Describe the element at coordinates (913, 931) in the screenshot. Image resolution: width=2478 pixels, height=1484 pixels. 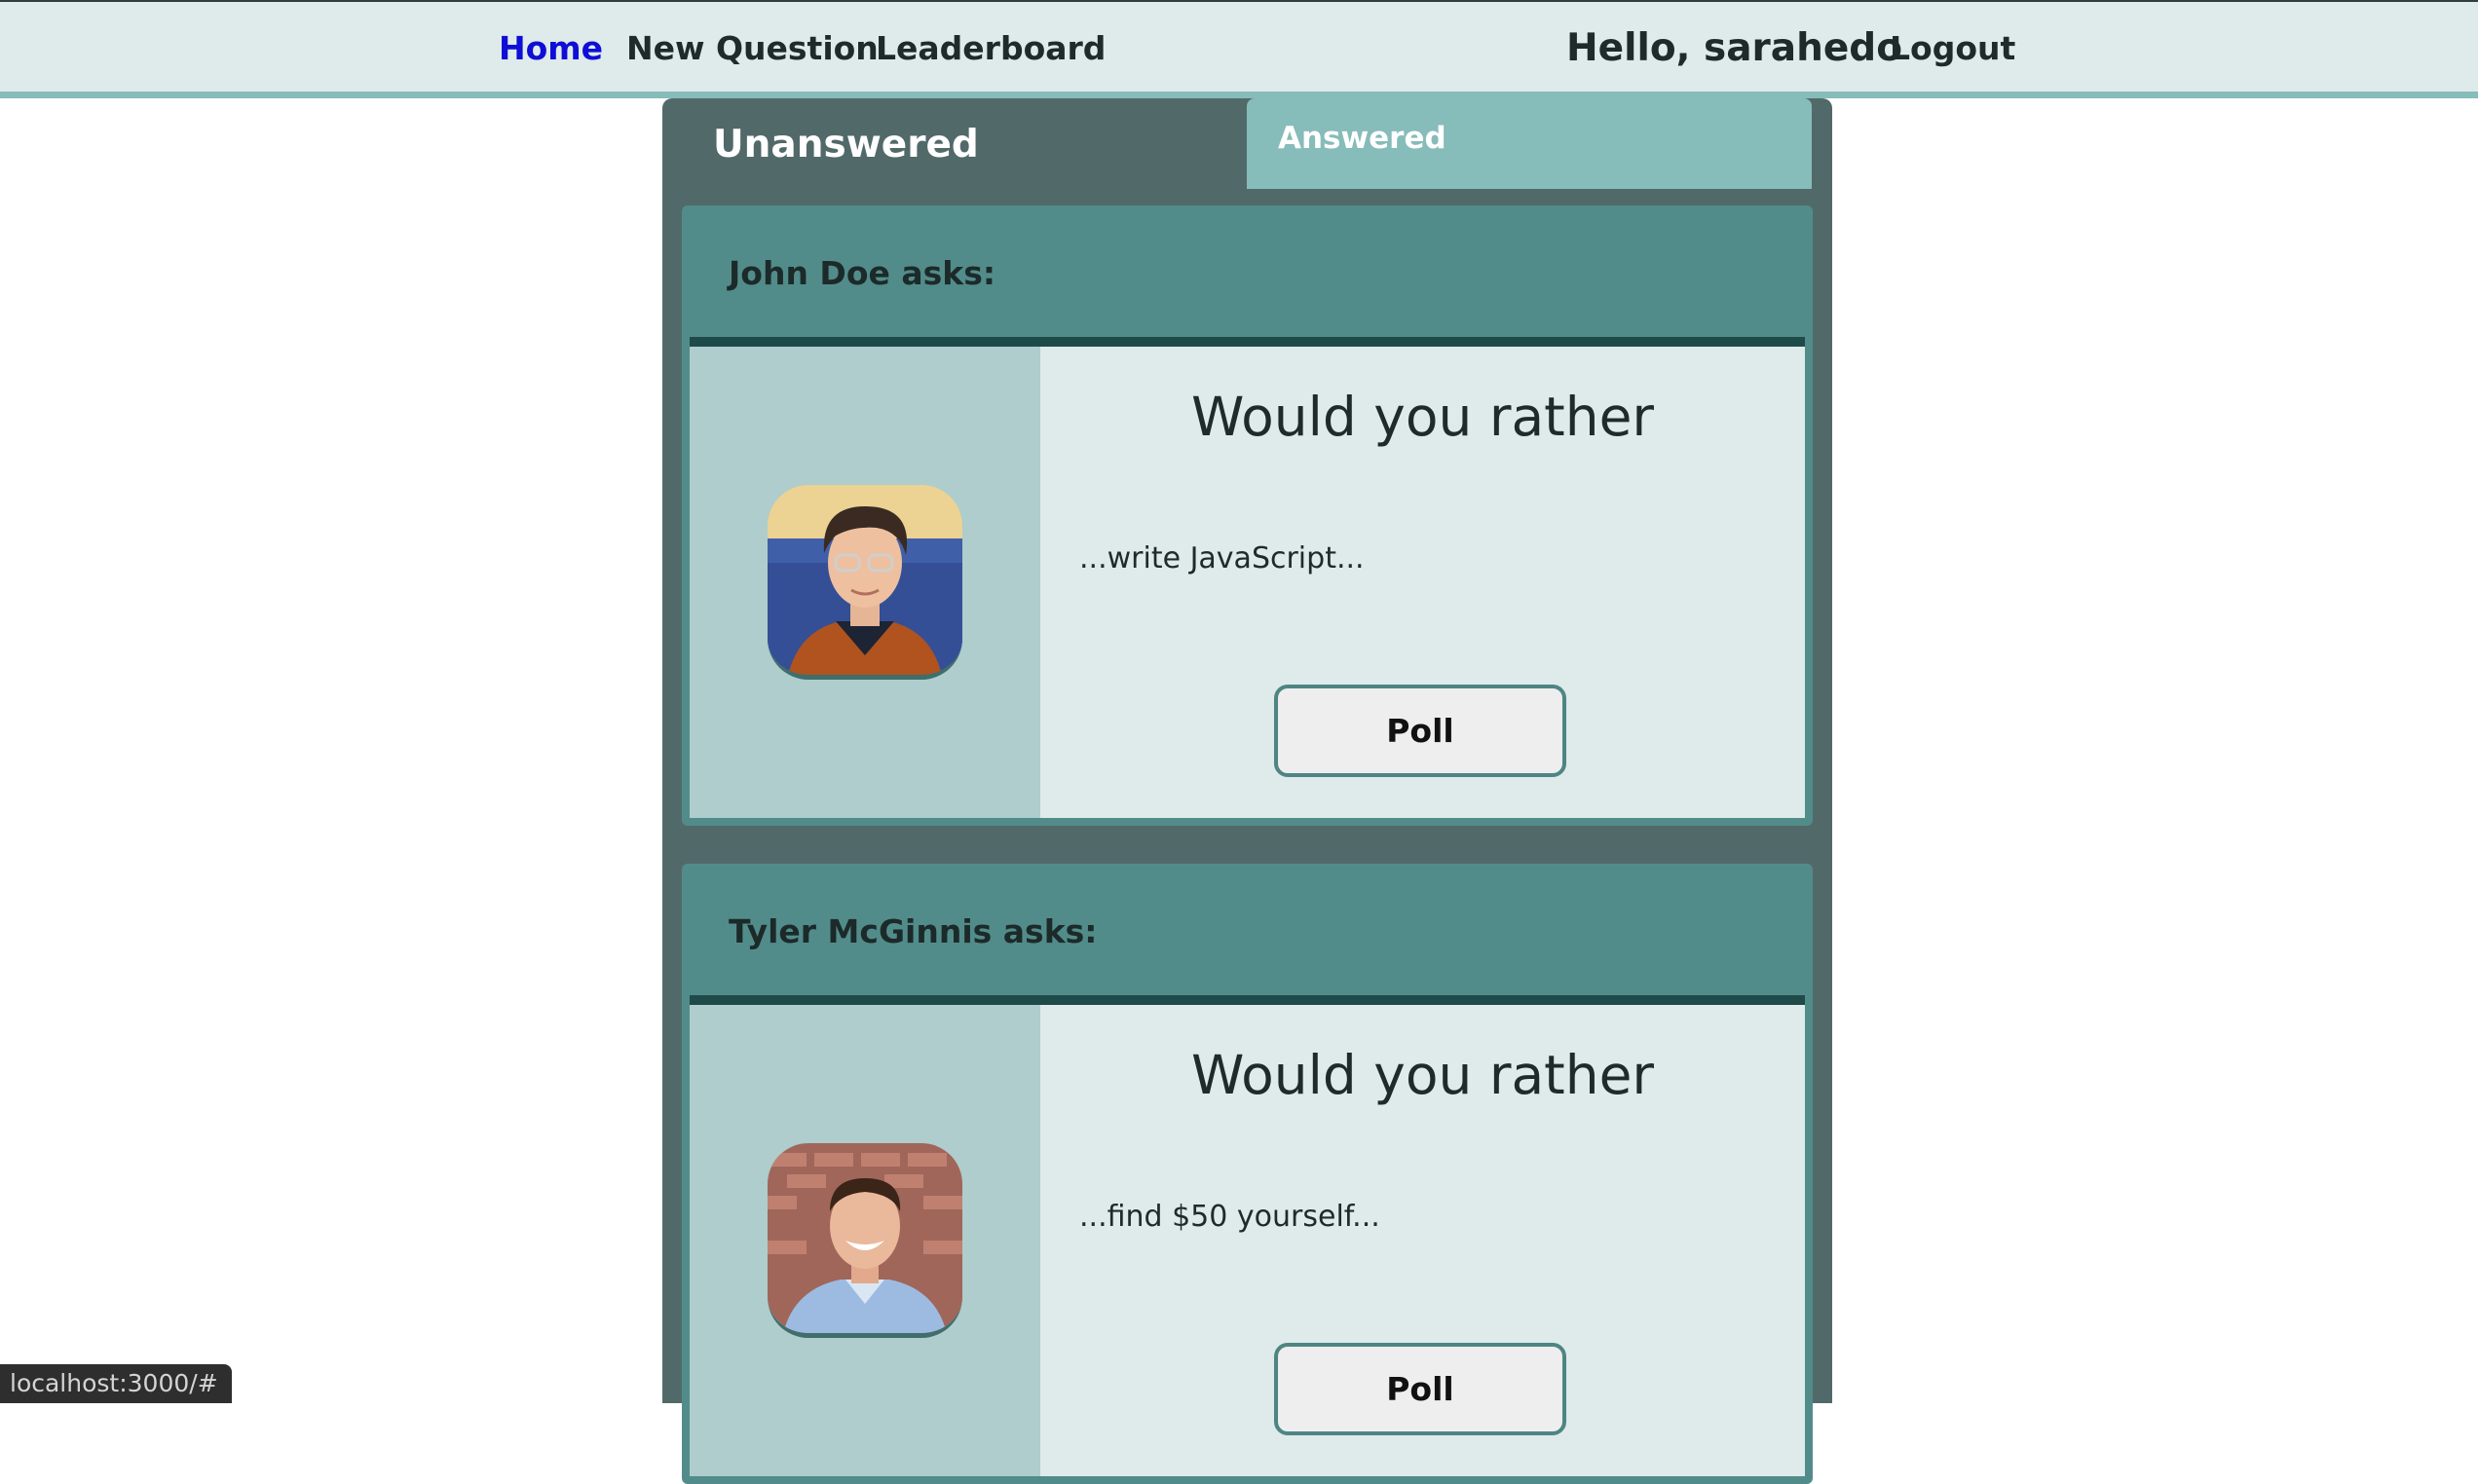
I see `question-author: Tyler McGinnis asks:` at that location.